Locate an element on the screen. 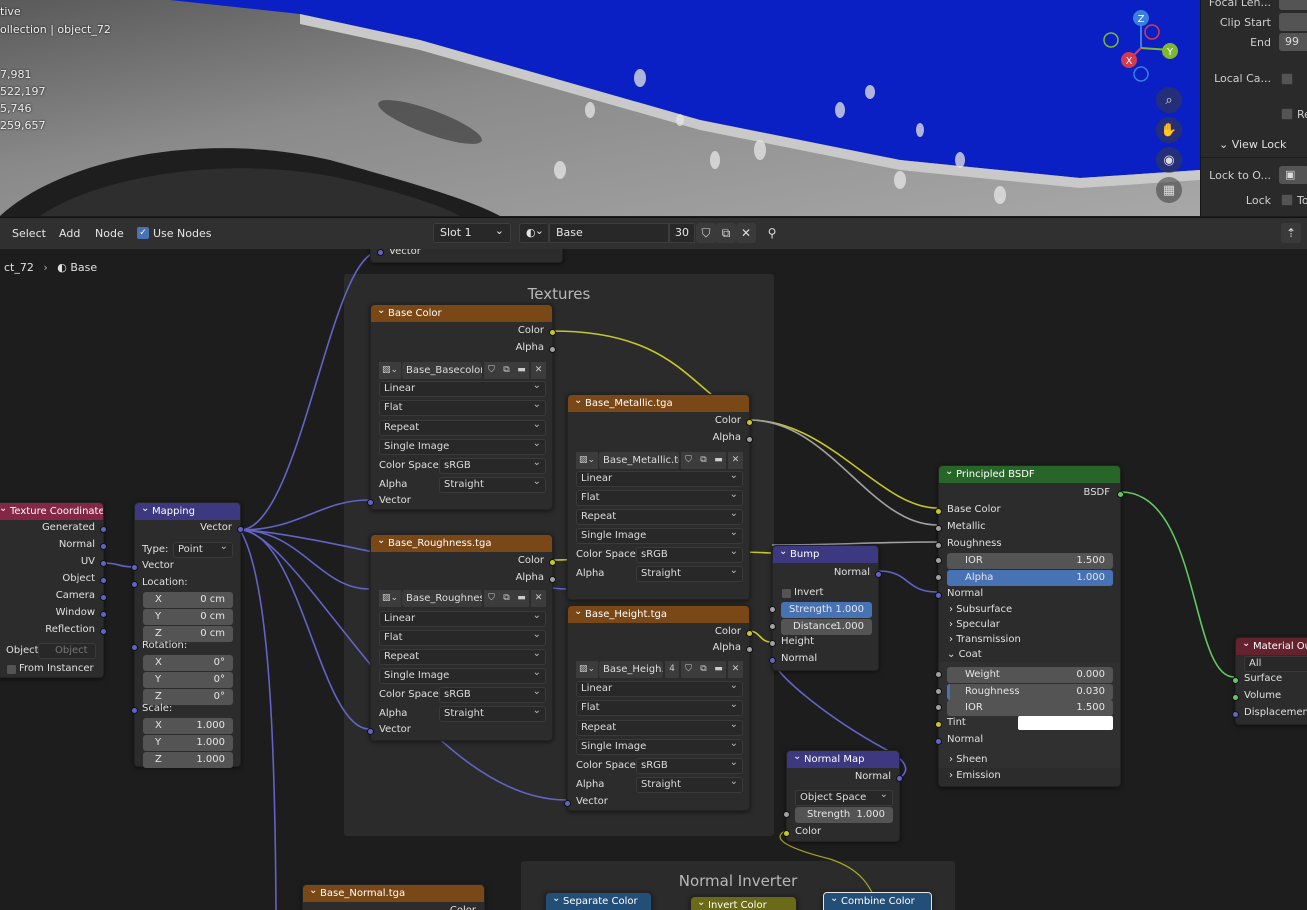  socket-location is located at coordinates (134, 584).